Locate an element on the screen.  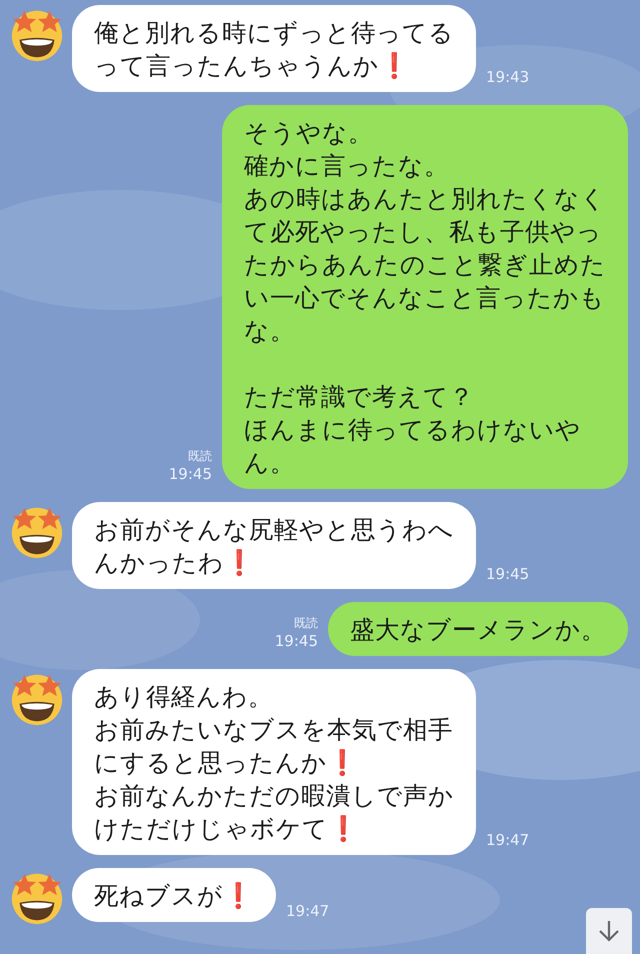
message-time: 19:43 is located at coordinates (508, 77).